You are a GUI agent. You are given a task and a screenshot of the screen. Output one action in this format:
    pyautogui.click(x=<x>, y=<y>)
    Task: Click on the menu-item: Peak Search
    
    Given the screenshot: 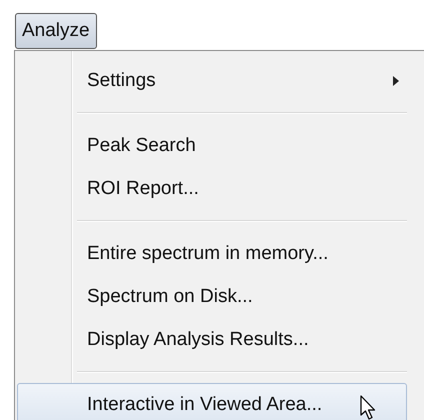 What is the action you would take?
    pyautogui.click(x=212, y=145)
    